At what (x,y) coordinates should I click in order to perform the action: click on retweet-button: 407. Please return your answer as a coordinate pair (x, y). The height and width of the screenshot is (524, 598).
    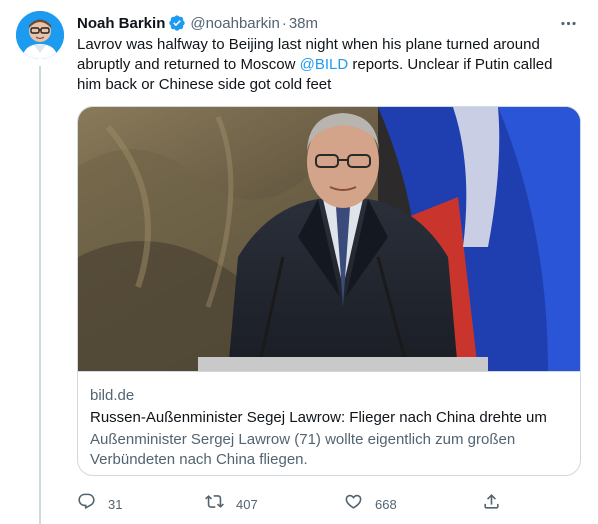
    Looking at the image, I should click on (231, 504).